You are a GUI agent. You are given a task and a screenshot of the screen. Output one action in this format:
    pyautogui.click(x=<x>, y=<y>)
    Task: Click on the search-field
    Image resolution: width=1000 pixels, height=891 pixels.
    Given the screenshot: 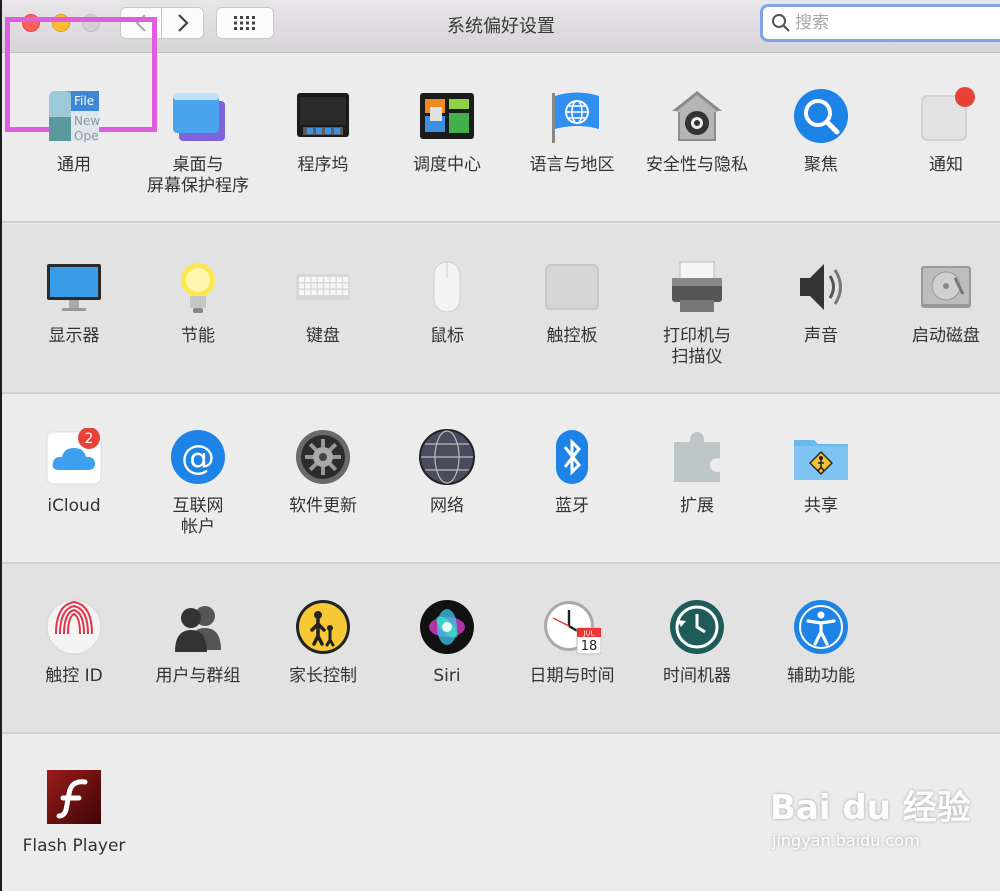 What is the action you would take?
    pyautogui.click(x=880, y=23)
    